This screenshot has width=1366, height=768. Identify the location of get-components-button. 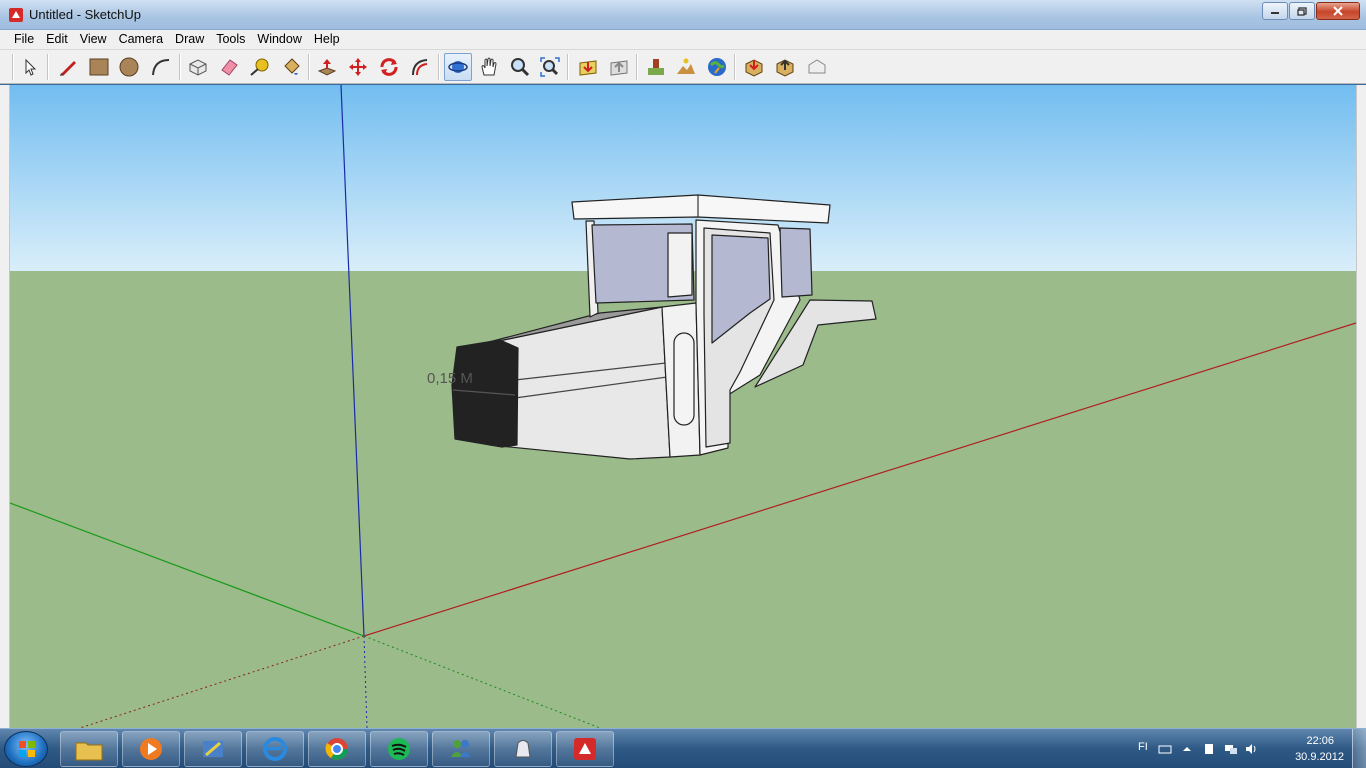
(754, 67).